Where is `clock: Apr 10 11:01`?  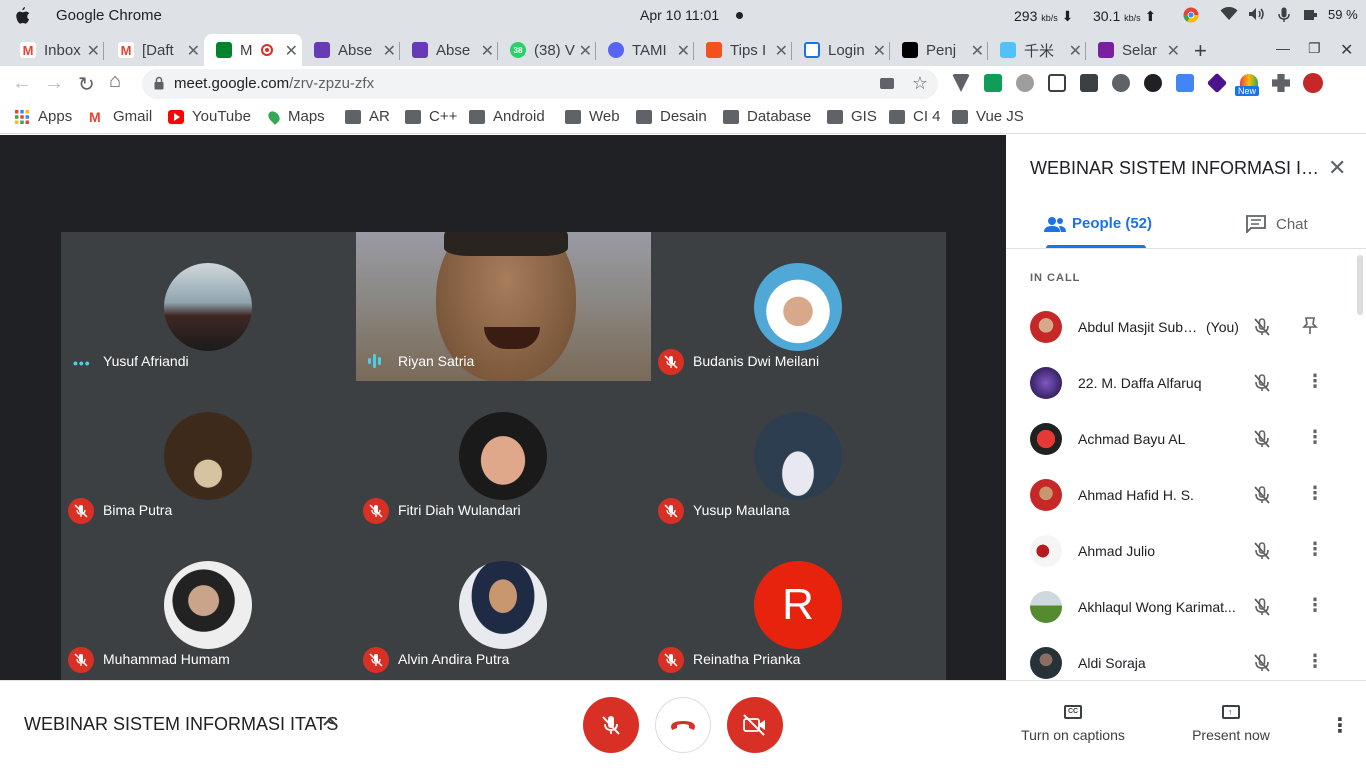 clock: Apr 10 11:01 is located at coordinates (679, 15).